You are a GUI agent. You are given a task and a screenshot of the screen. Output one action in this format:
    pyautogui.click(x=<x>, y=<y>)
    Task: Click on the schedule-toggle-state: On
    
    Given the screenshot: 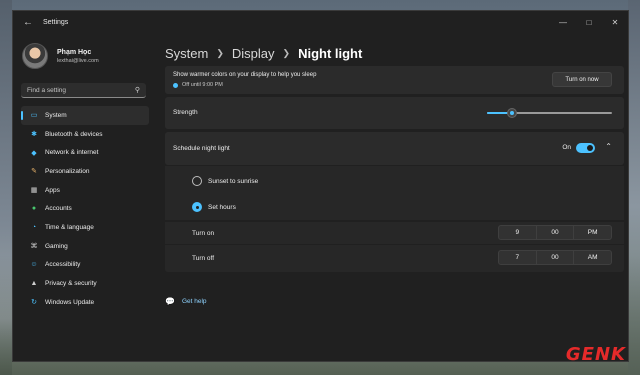 What is the action you would take?
    pyautogui.click(x=566, y=147)
    